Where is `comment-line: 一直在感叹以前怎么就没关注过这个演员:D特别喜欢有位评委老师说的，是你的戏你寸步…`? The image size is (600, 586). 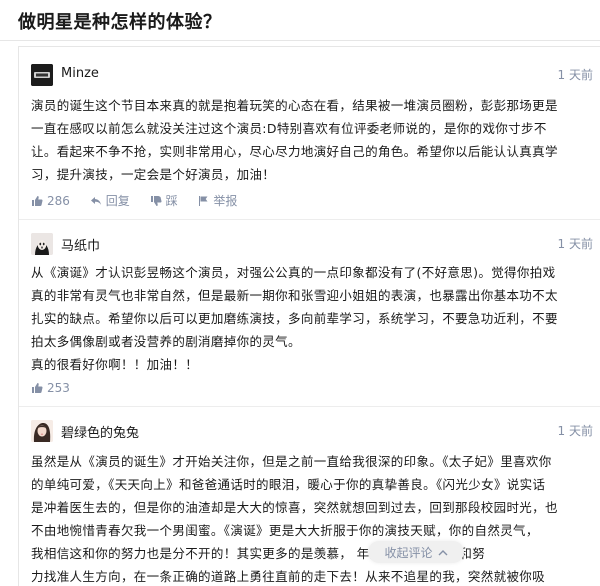 comment-line: 一直在感叹以前怎么就没关注过这个演员:D特别喜欢有位评委老师说的，是你的戏你寸步… is located at coordinates (289, 128).